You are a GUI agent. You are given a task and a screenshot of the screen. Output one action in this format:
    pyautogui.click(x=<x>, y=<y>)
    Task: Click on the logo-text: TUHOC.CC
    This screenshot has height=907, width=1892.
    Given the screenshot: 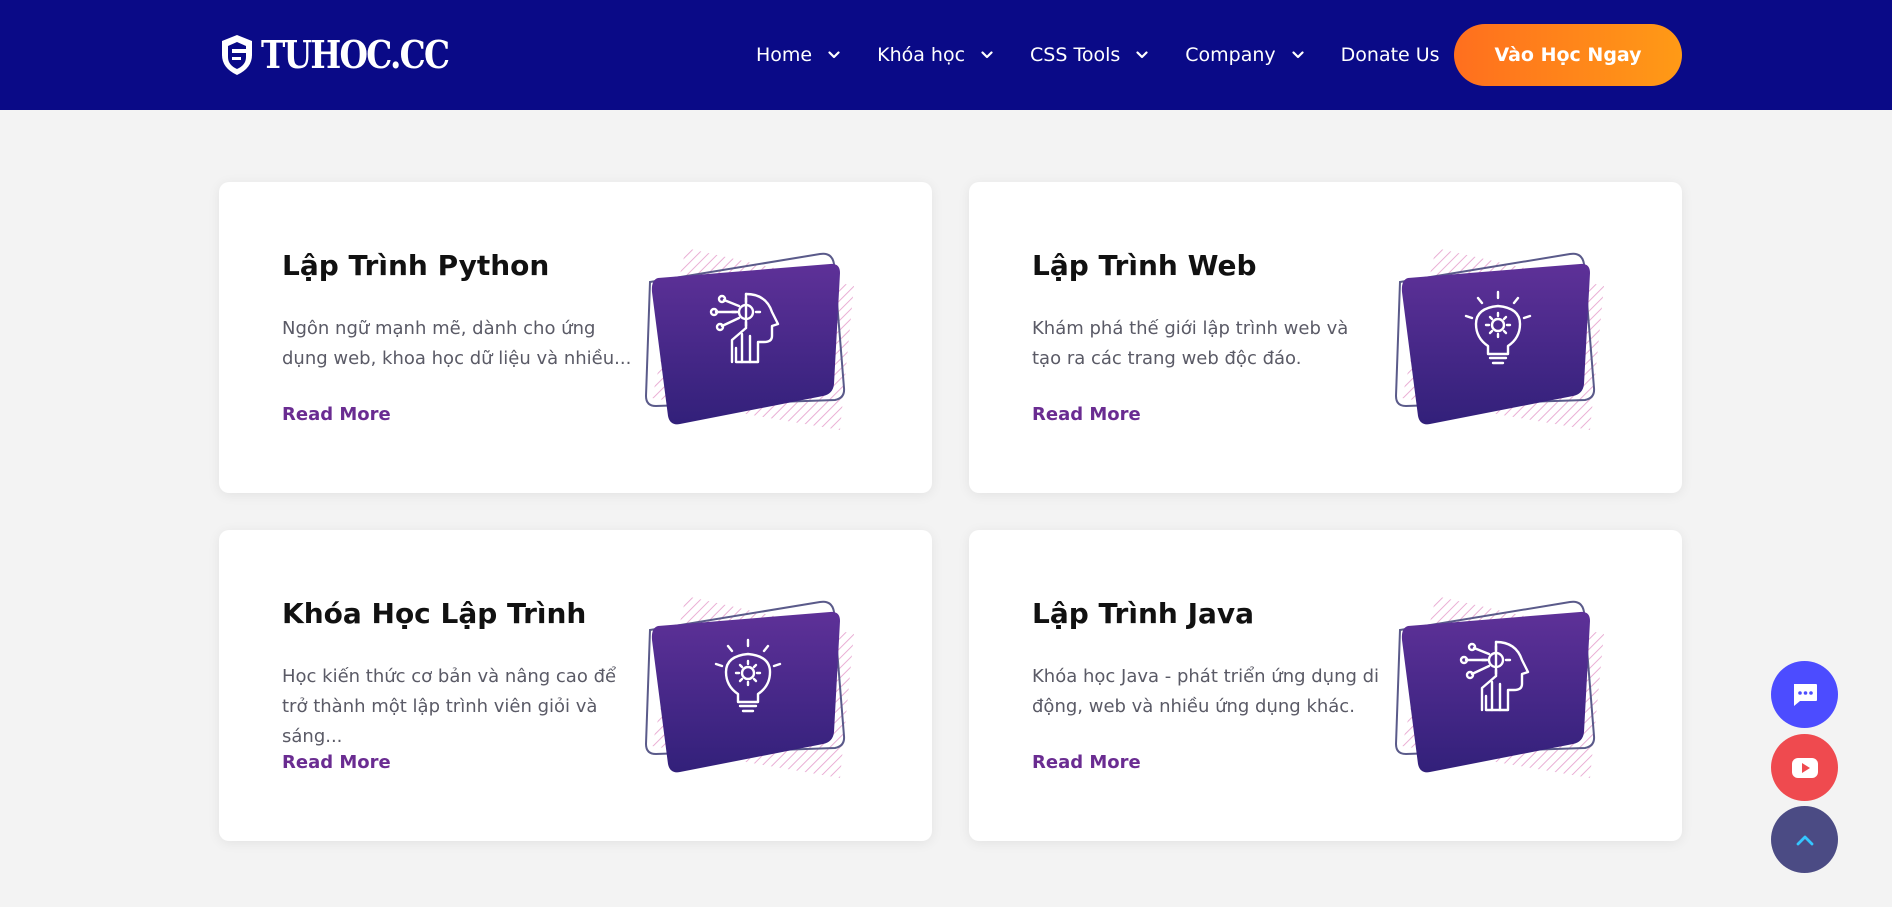 What is the action you would take?
    pyautogui.click(x=355, y=54)
    